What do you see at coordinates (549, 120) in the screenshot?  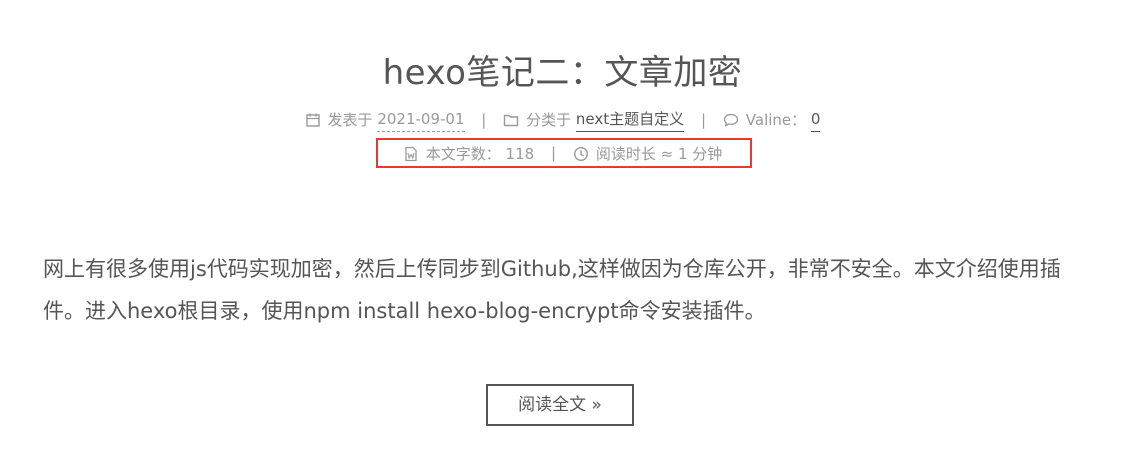 I see `category-label: 分类于` at bounding box center [549, 120].